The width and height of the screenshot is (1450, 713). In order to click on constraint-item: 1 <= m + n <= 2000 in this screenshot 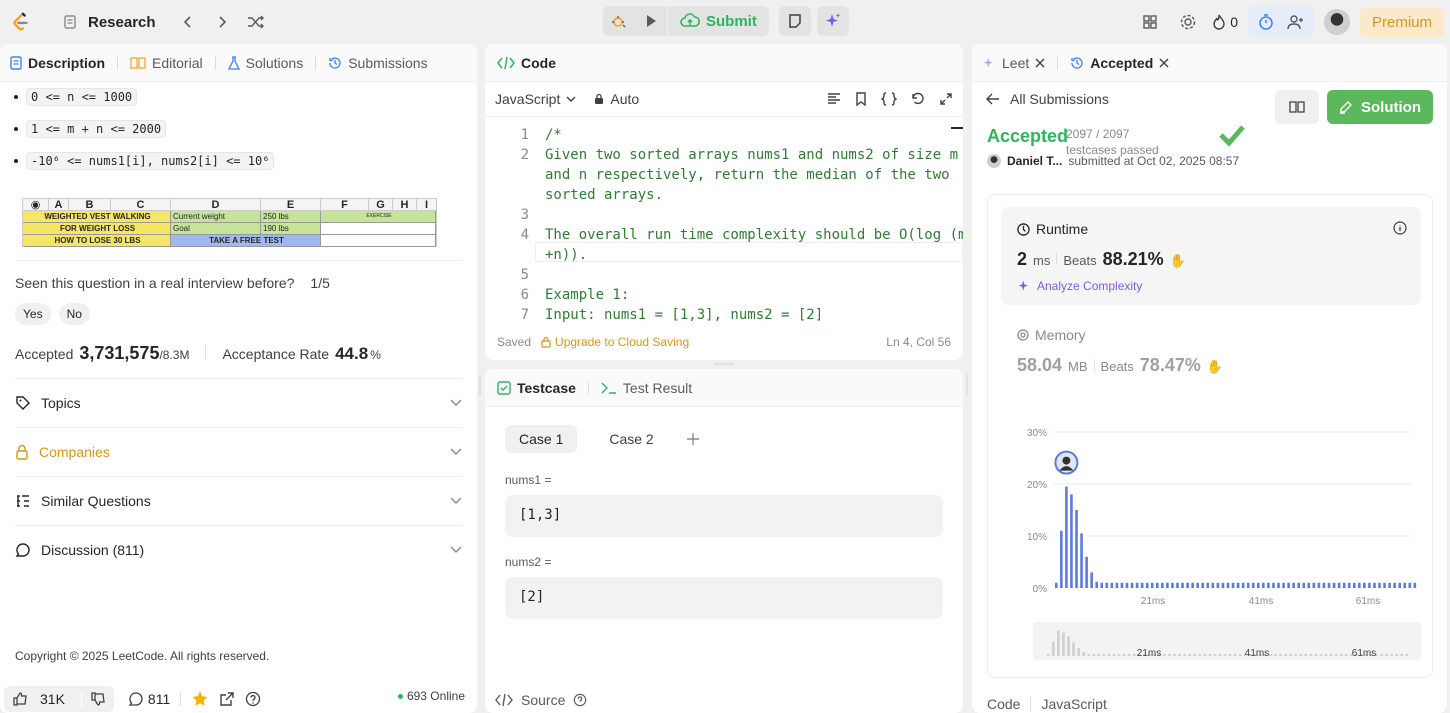, I will do `click(245, 129)`.